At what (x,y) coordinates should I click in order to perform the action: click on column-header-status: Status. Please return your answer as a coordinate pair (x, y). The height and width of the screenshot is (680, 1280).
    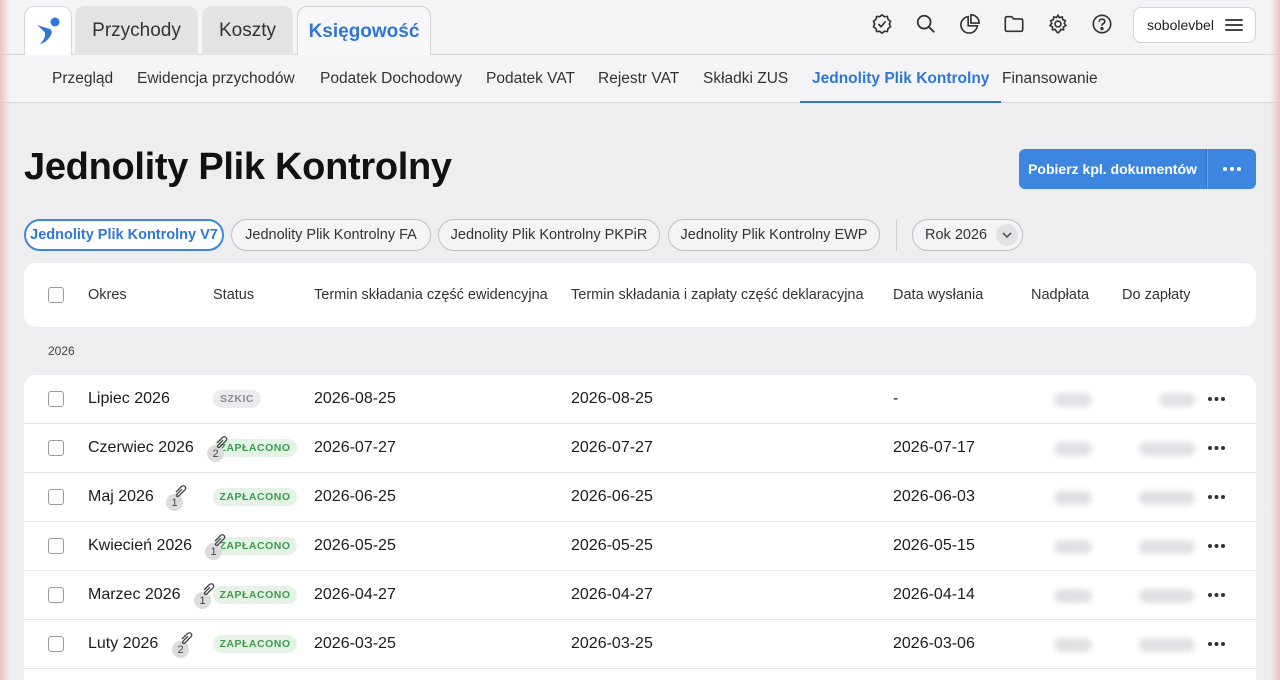
    Looking at the image, I should click on (233, 295).